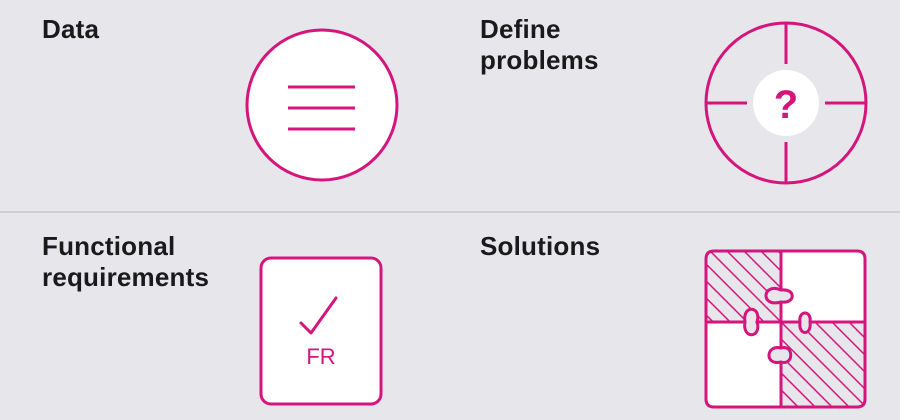 The image size is (900, 420). I want to click on fr-badge-text: FR, so click(320, 356).